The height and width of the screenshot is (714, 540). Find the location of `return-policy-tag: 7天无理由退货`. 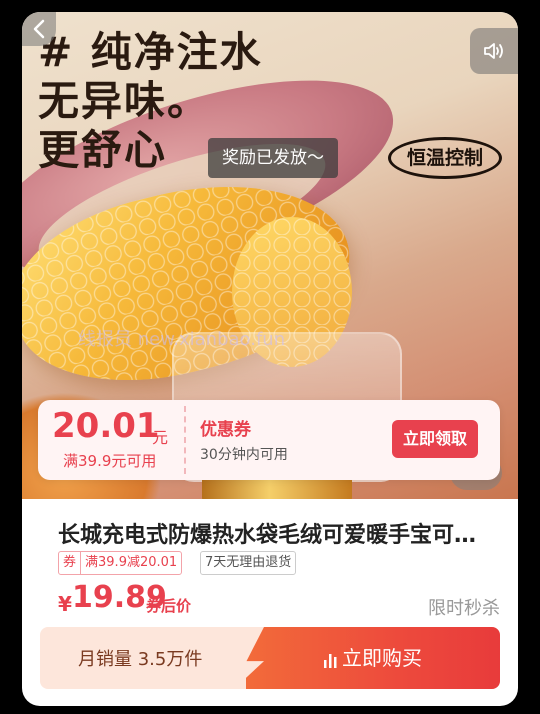

return-policy-tag: 7天无理由退货 is located at coordinates (248, 563).